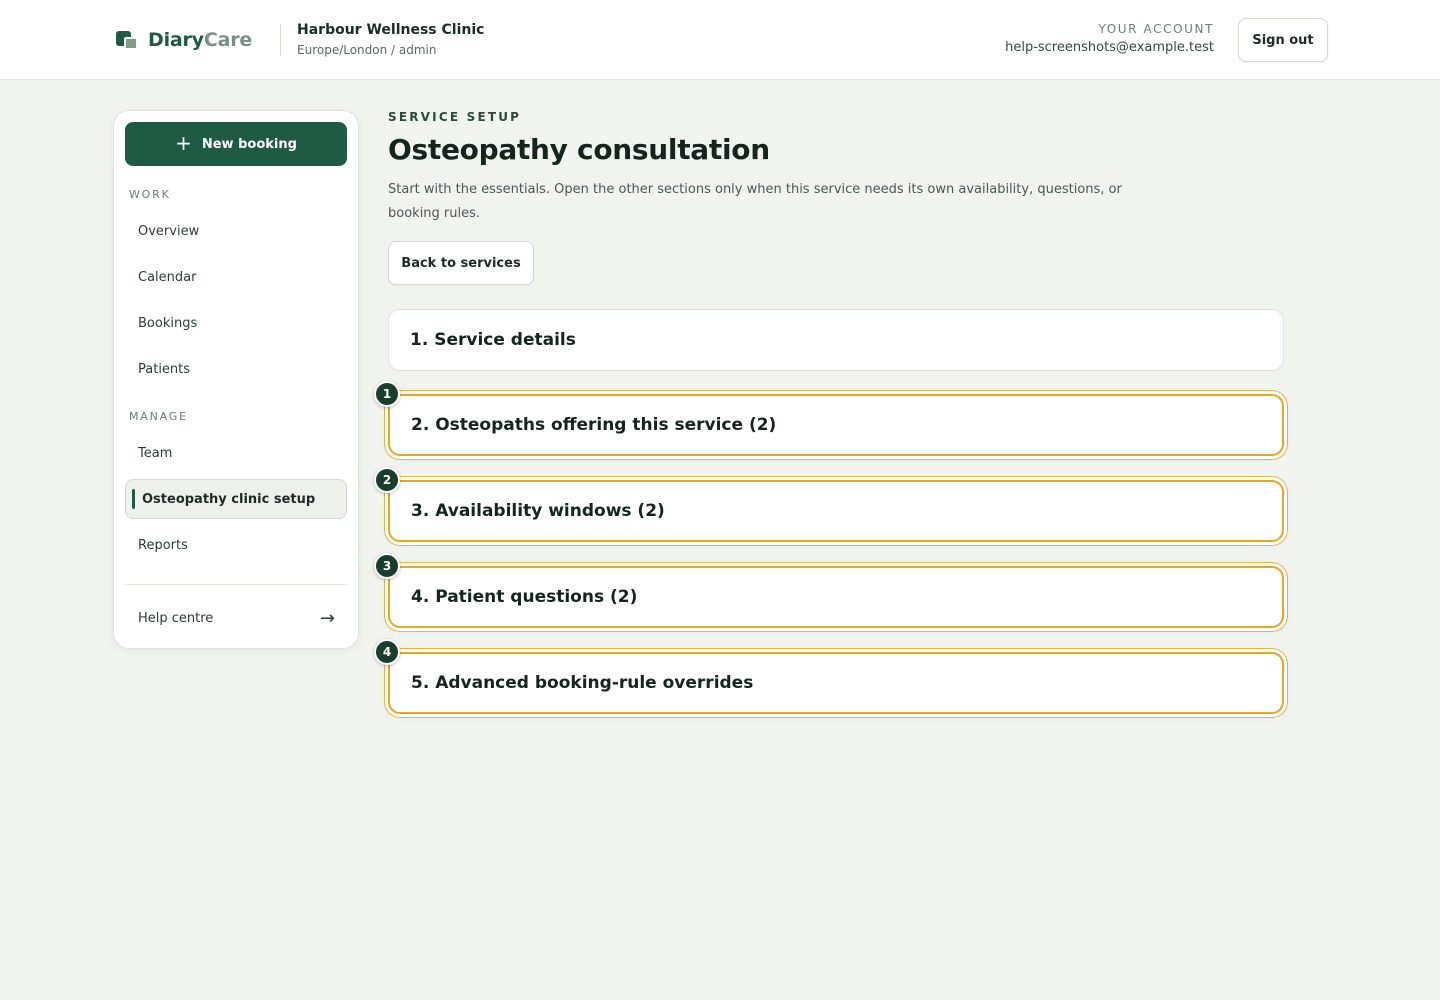 This screenshot has height=1000, width=1440. I want to click on nav-section-manage: MANAGE, so click(158, 416).